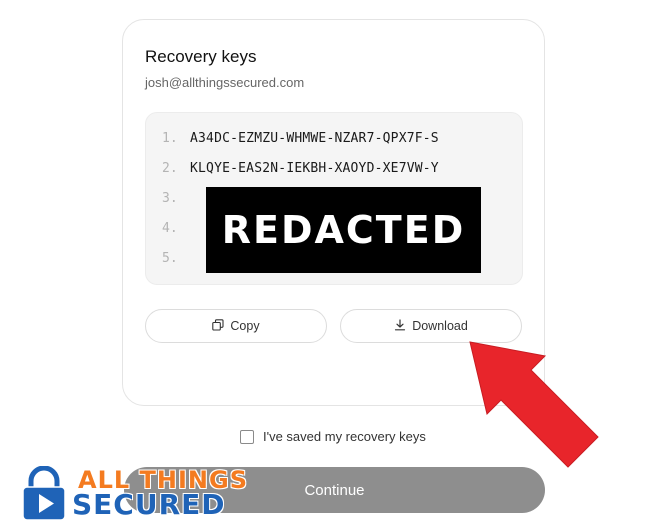 The image size is (650, 530). What do you see at coordinates (247, 436) in the screenshot?
I see `saved-keys-checkbox` at bounding box center [247, 436].